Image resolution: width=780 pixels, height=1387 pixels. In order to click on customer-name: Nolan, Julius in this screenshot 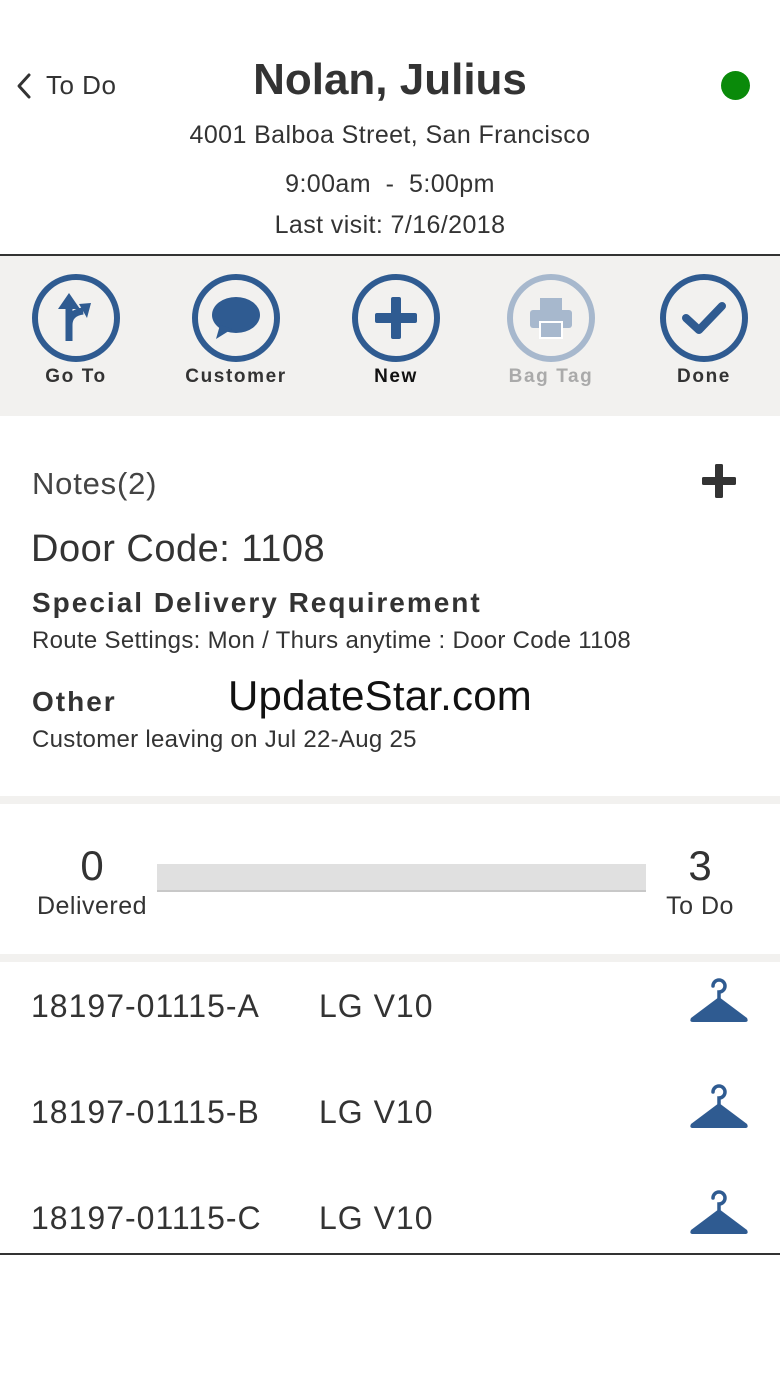, I will do `click(390, 79)`.